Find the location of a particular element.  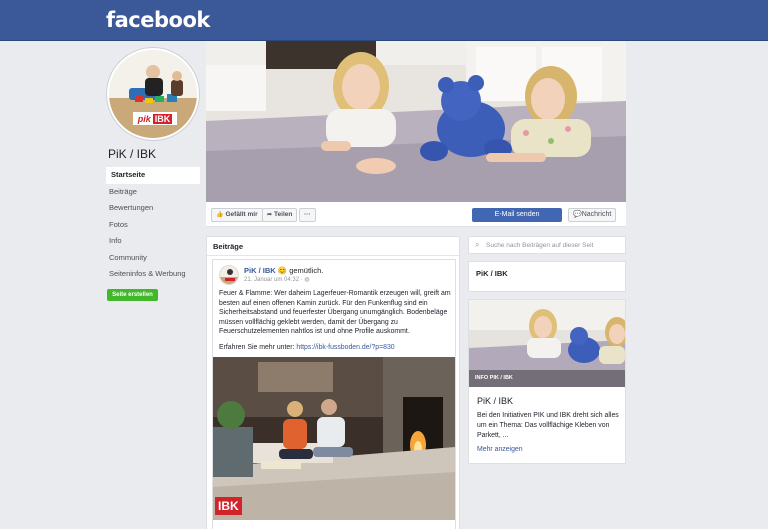

info-card-image: INFO PIK / IBK is located at coordinates (547, 343).